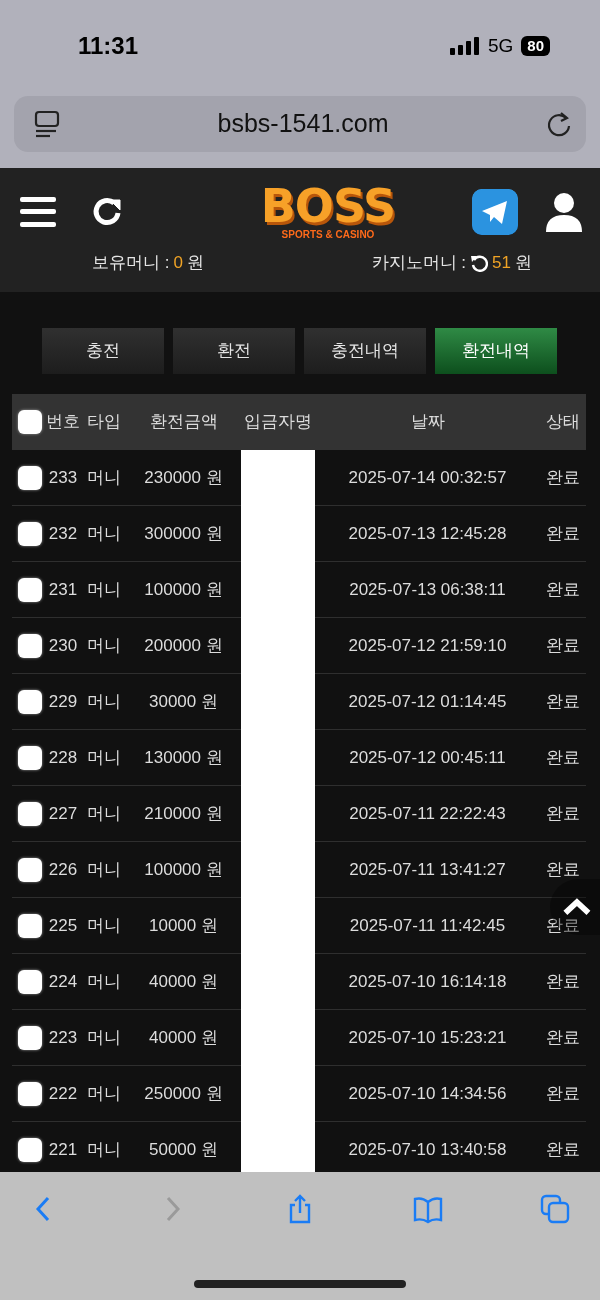 The height and width of the screenshot is (1300, 600). What do you see at coordinates (328, 212) in the screenshot?
I see `logo: BOSS SPORTS & CASINO` at bounding box center [328, 212].